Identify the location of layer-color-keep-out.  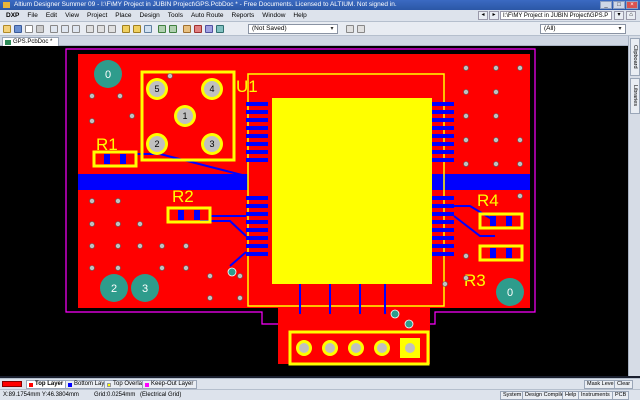
(147, 385).